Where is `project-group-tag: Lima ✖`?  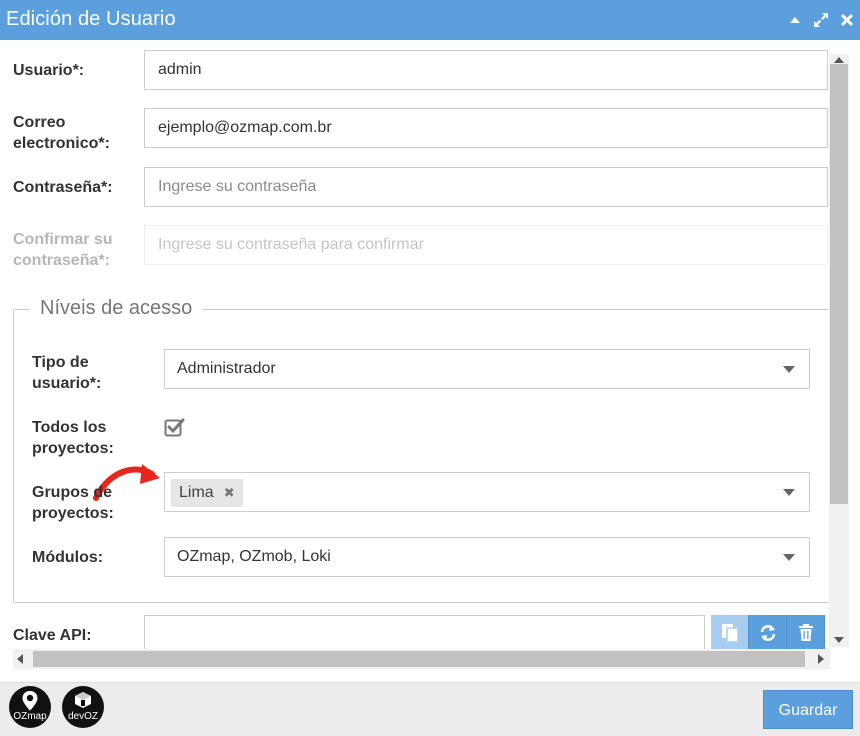
project-group-tag: Lima ✖ is located at coordinates (207, 493).